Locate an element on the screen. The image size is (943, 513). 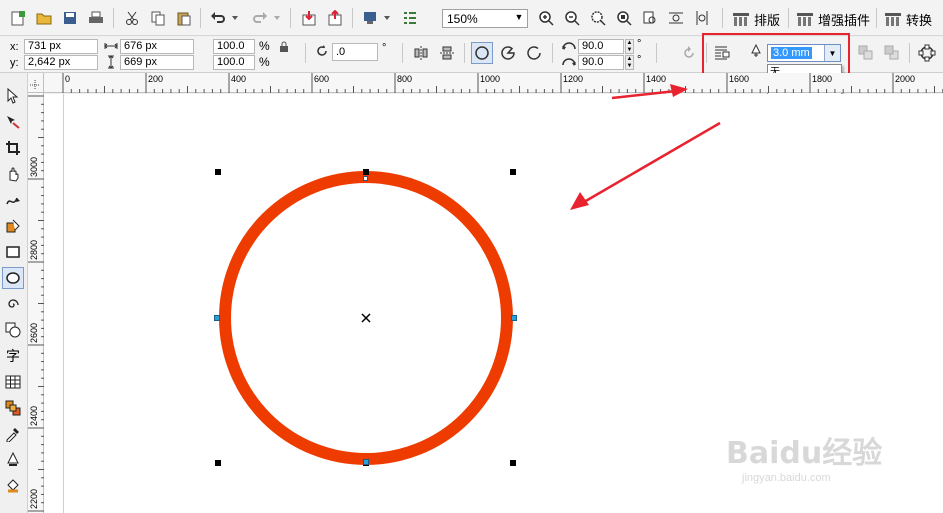
watermark-sub-text: jingyan.baidu.com is located at coordinates (786, 478).